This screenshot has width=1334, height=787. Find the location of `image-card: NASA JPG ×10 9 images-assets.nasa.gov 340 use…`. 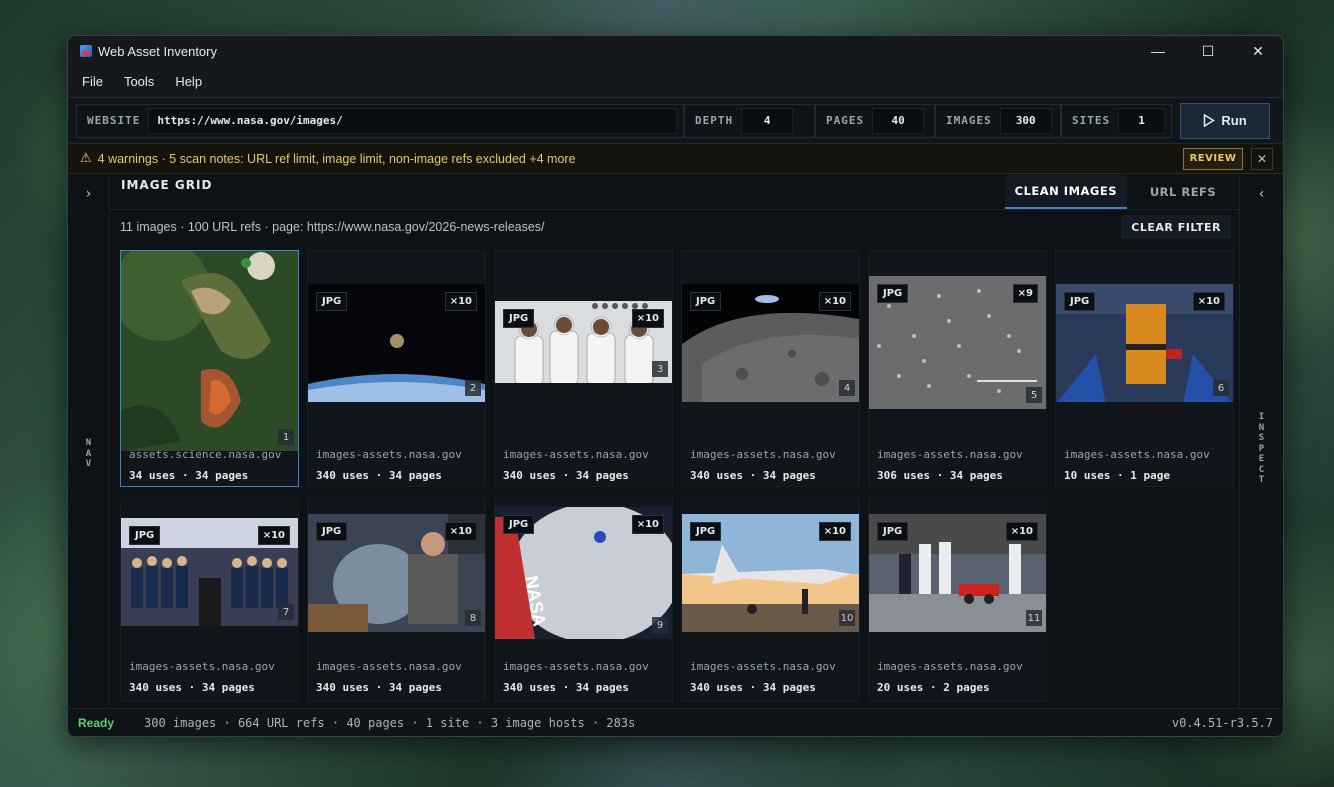

image-card: NASA JPG ×10 9 images-assets.nasa.gov 340 use… is located at coordinates (583, 599).